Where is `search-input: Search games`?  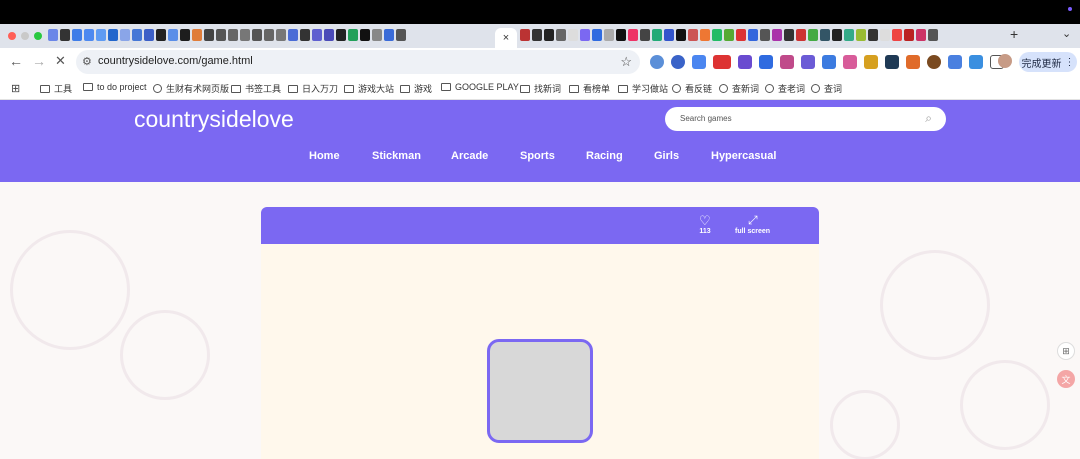 search-input: Search games is located at coordinates (706, 118).